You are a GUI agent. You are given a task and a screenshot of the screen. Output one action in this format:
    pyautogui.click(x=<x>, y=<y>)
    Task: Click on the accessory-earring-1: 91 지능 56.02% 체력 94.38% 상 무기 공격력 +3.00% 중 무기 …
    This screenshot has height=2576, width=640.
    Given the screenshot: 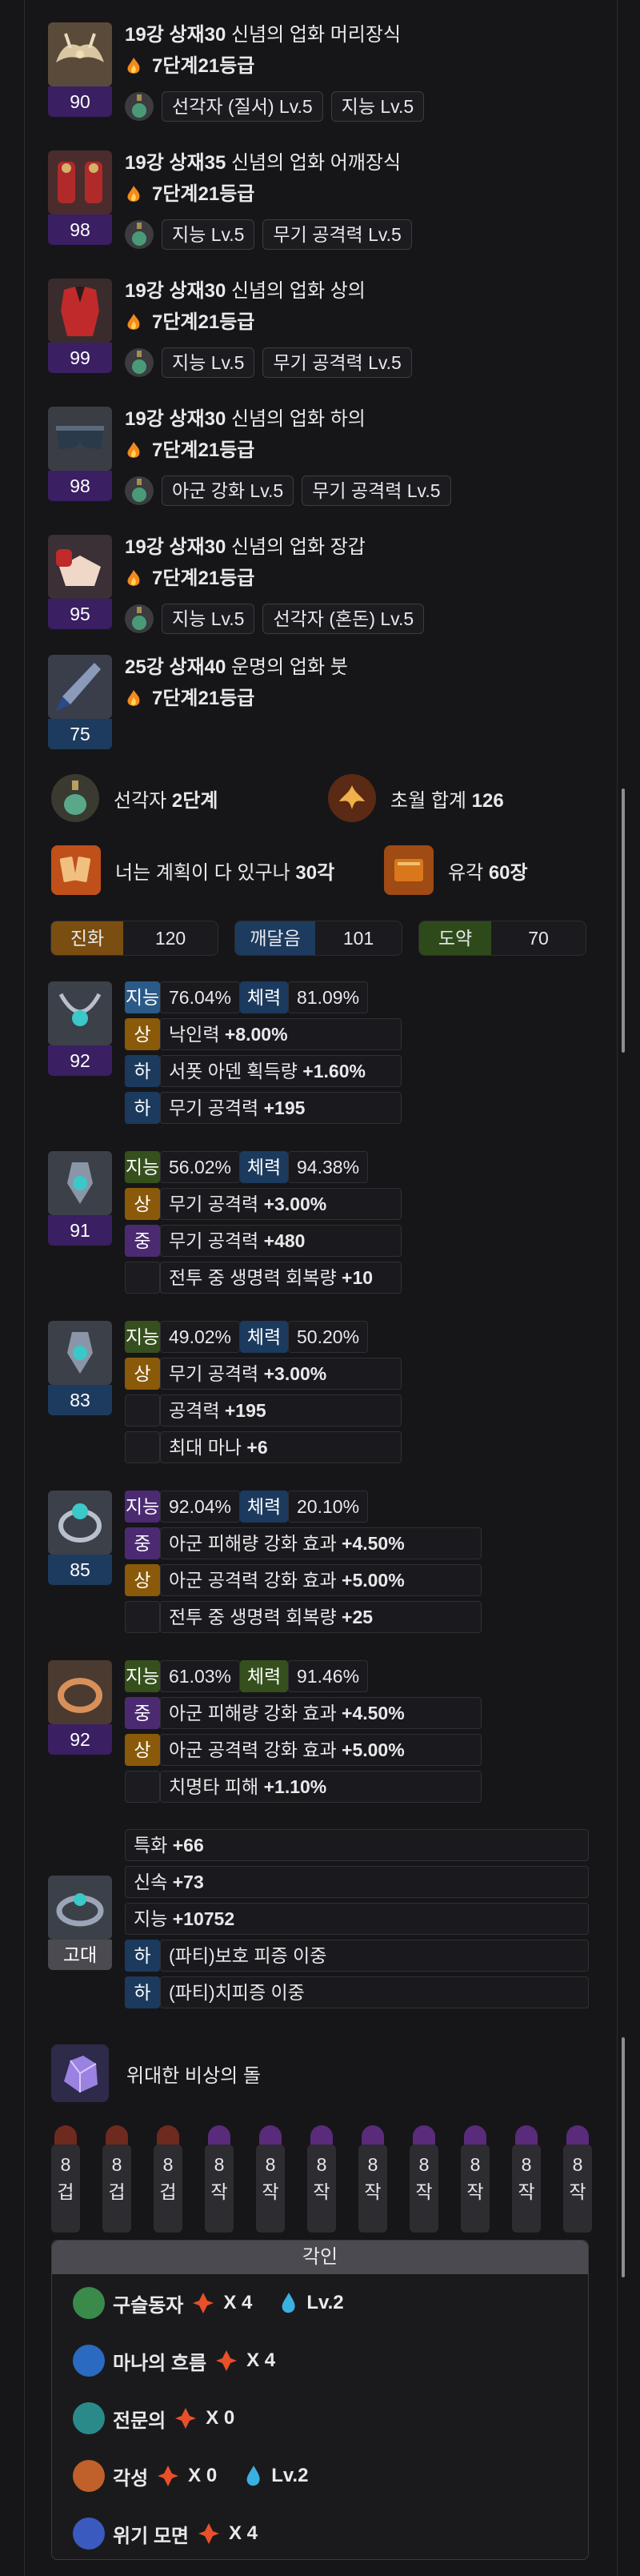 What is the action you would take?
    pyautogui.click(x=320, y=1231)
    